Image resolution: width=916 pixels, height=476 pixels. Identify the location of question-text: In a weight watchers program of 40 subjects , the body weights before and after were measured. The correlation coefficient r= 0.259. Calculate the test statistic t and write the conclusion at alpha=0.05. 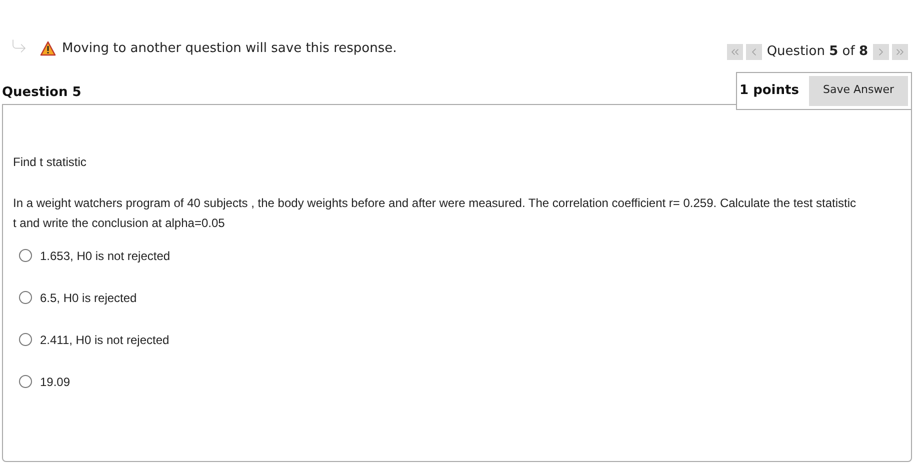
(435, 213).